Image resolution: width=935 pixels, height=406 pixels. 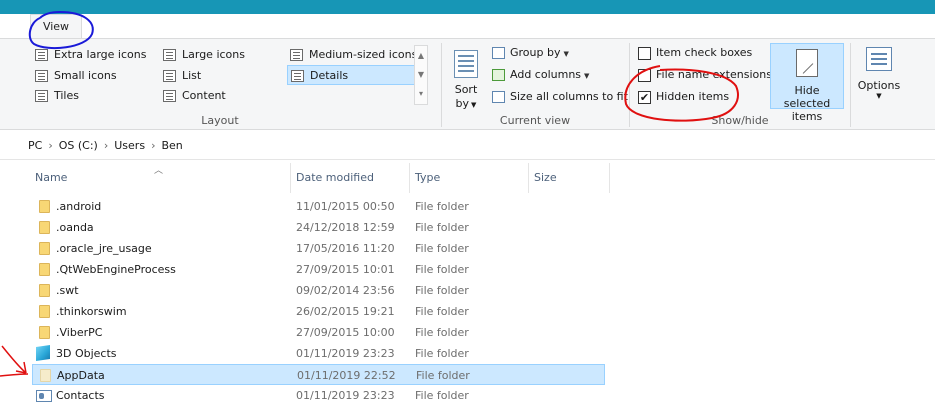 What do you see at coordinates (681, 93) in the screenshot?
I see `red-circle-annotation` at bounding box center [681, 93].